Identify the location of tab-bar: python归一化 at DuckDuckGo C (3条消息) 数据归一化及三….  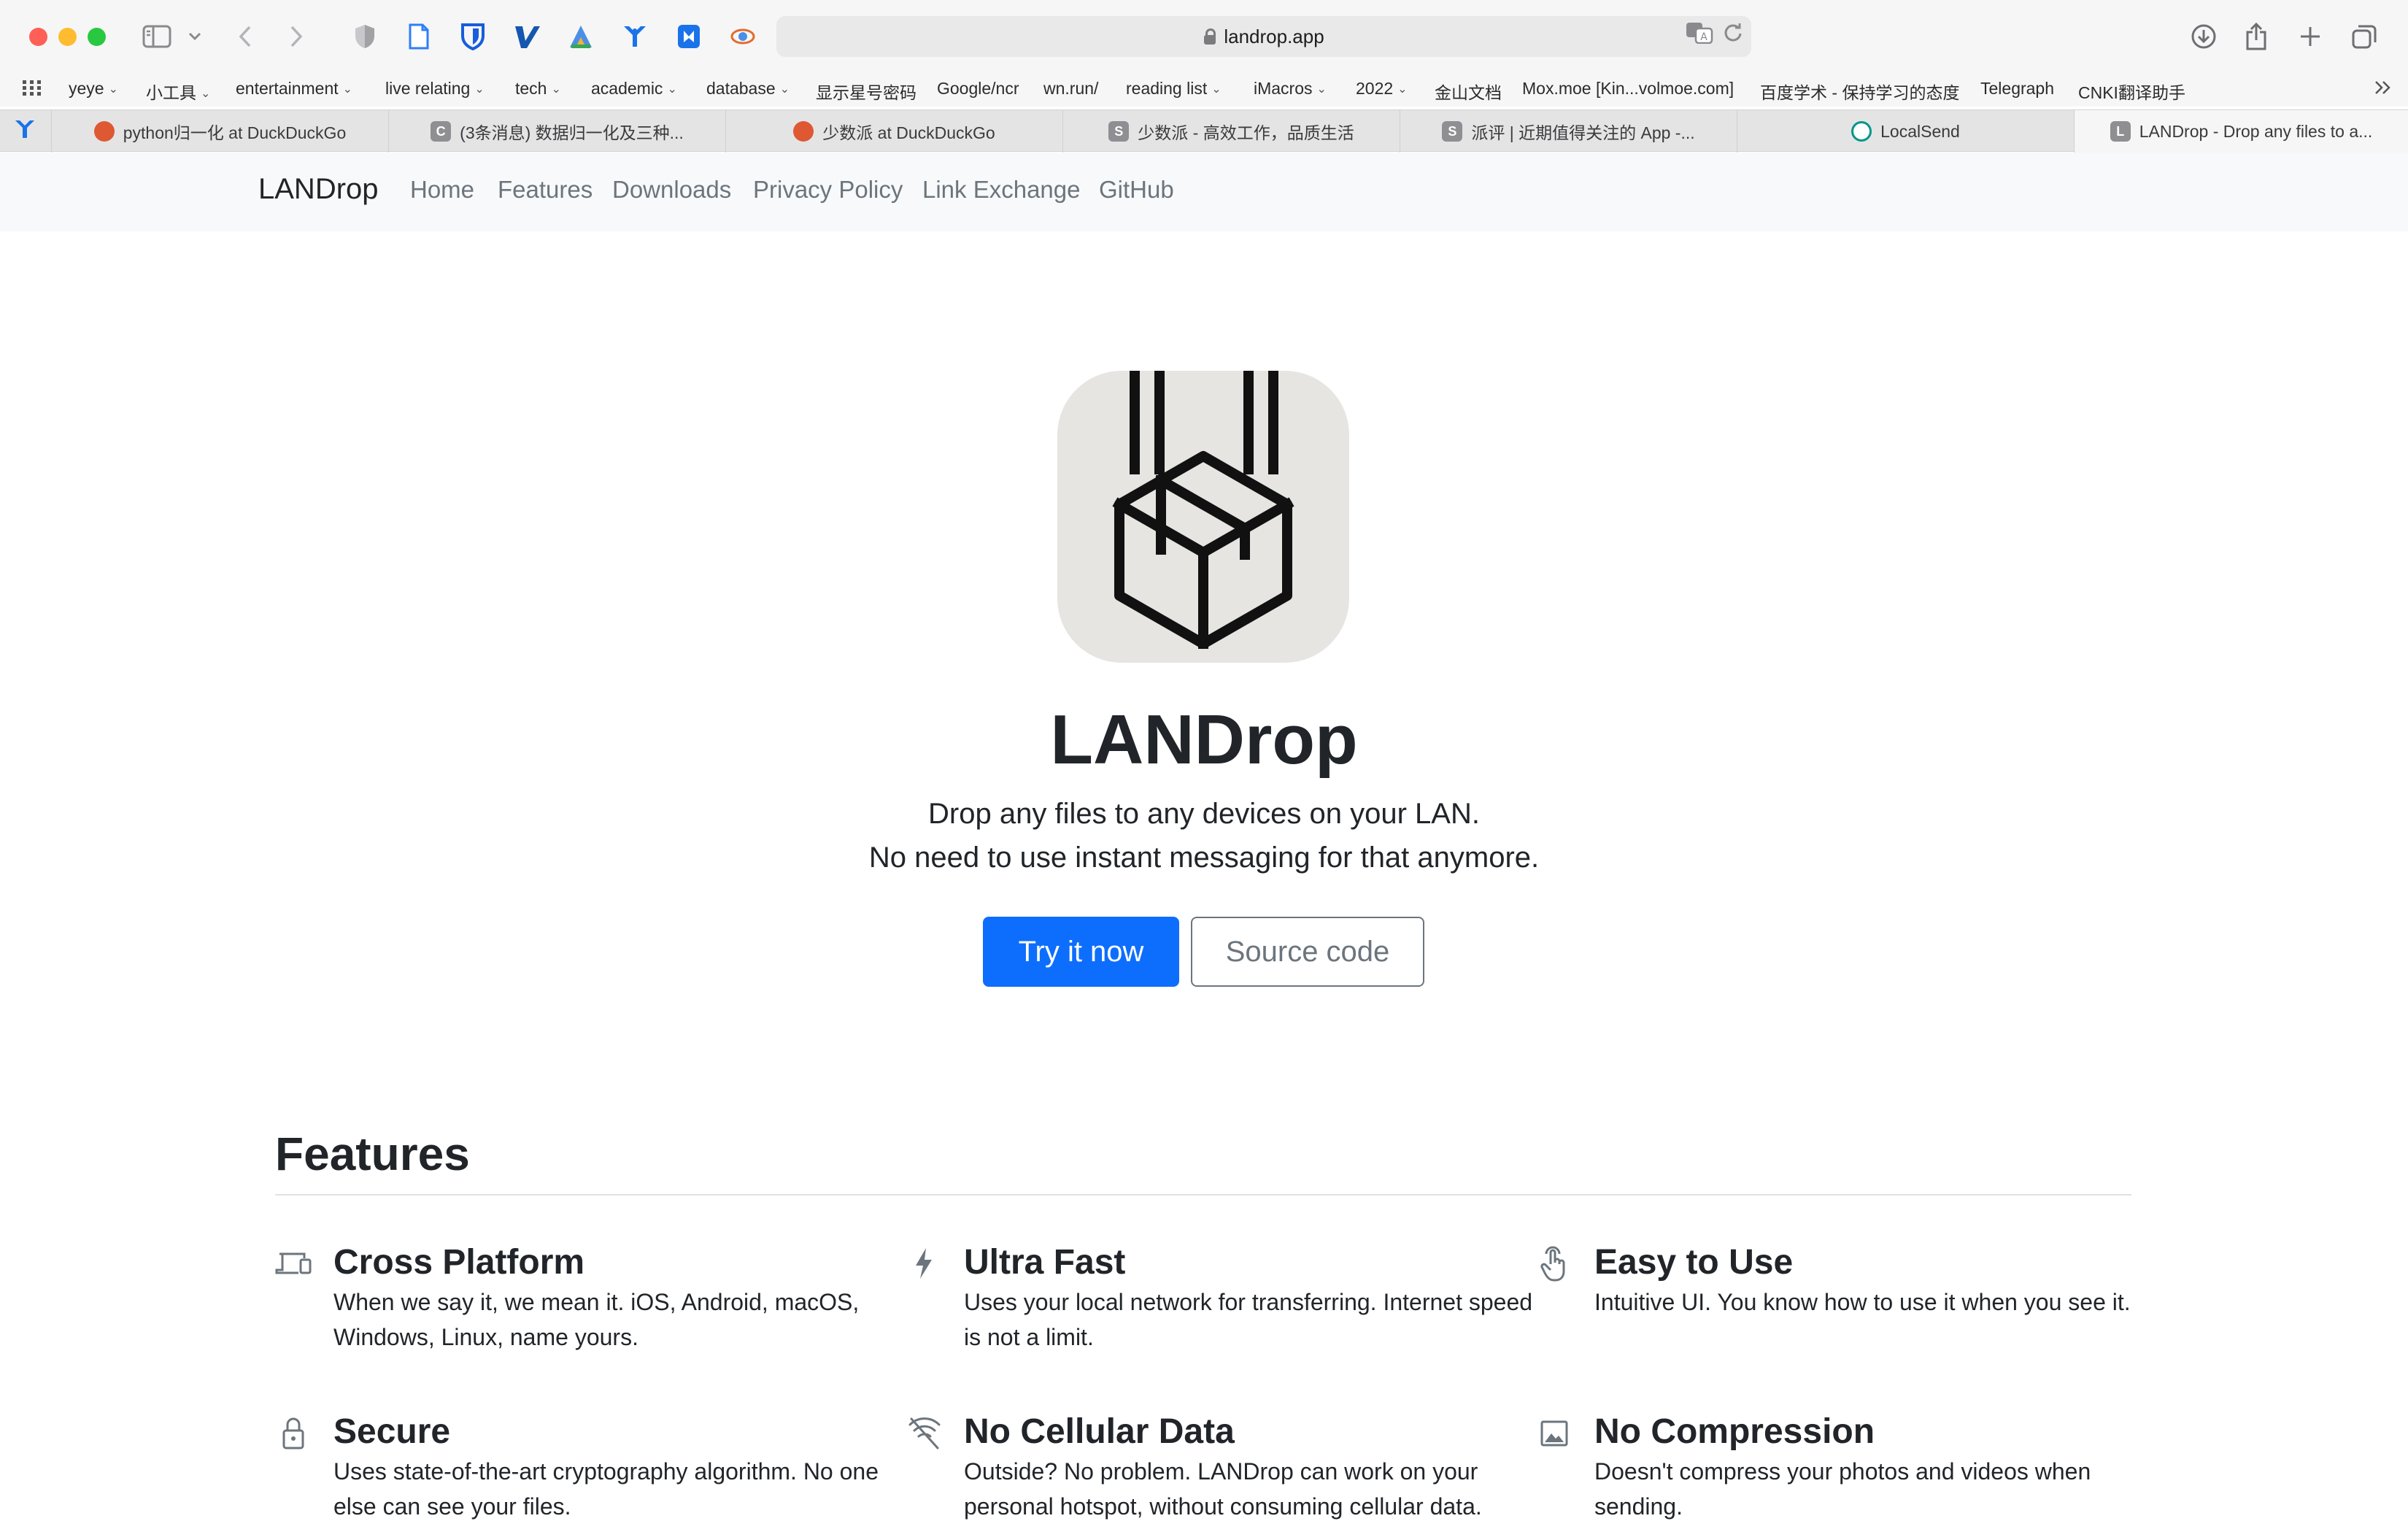
(1204, 131).